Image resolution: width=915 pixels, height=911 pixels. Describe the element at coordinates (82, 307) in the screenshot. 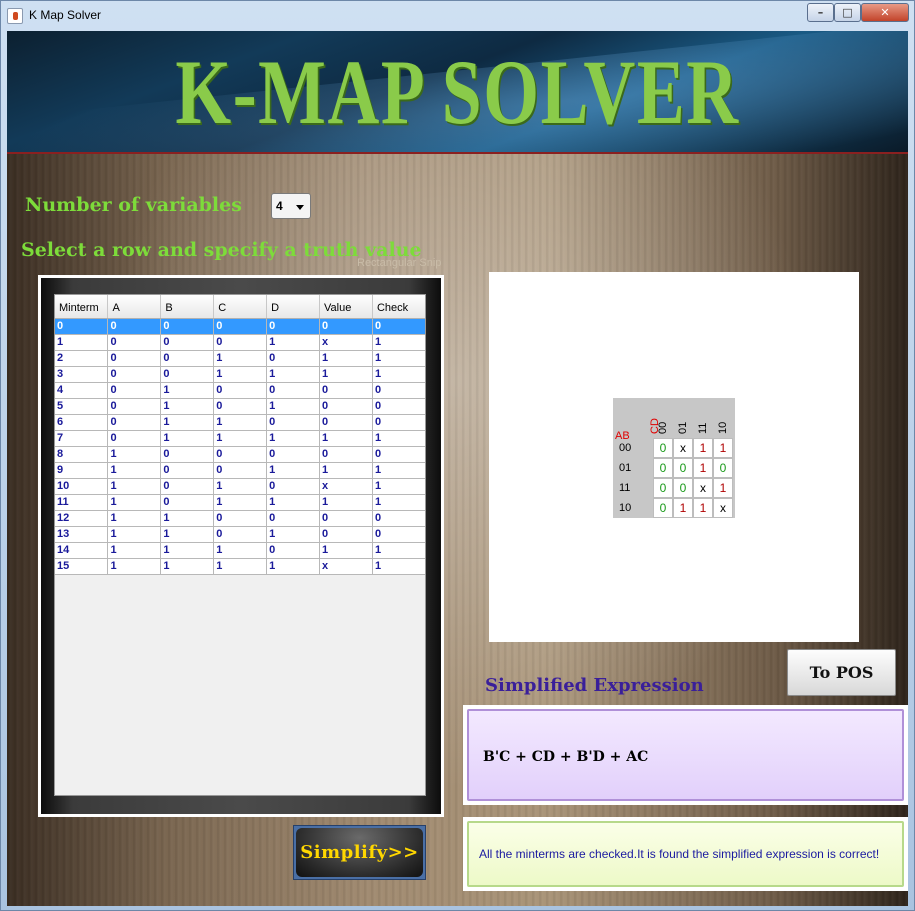

I see `column-header: Minterm` at that location.